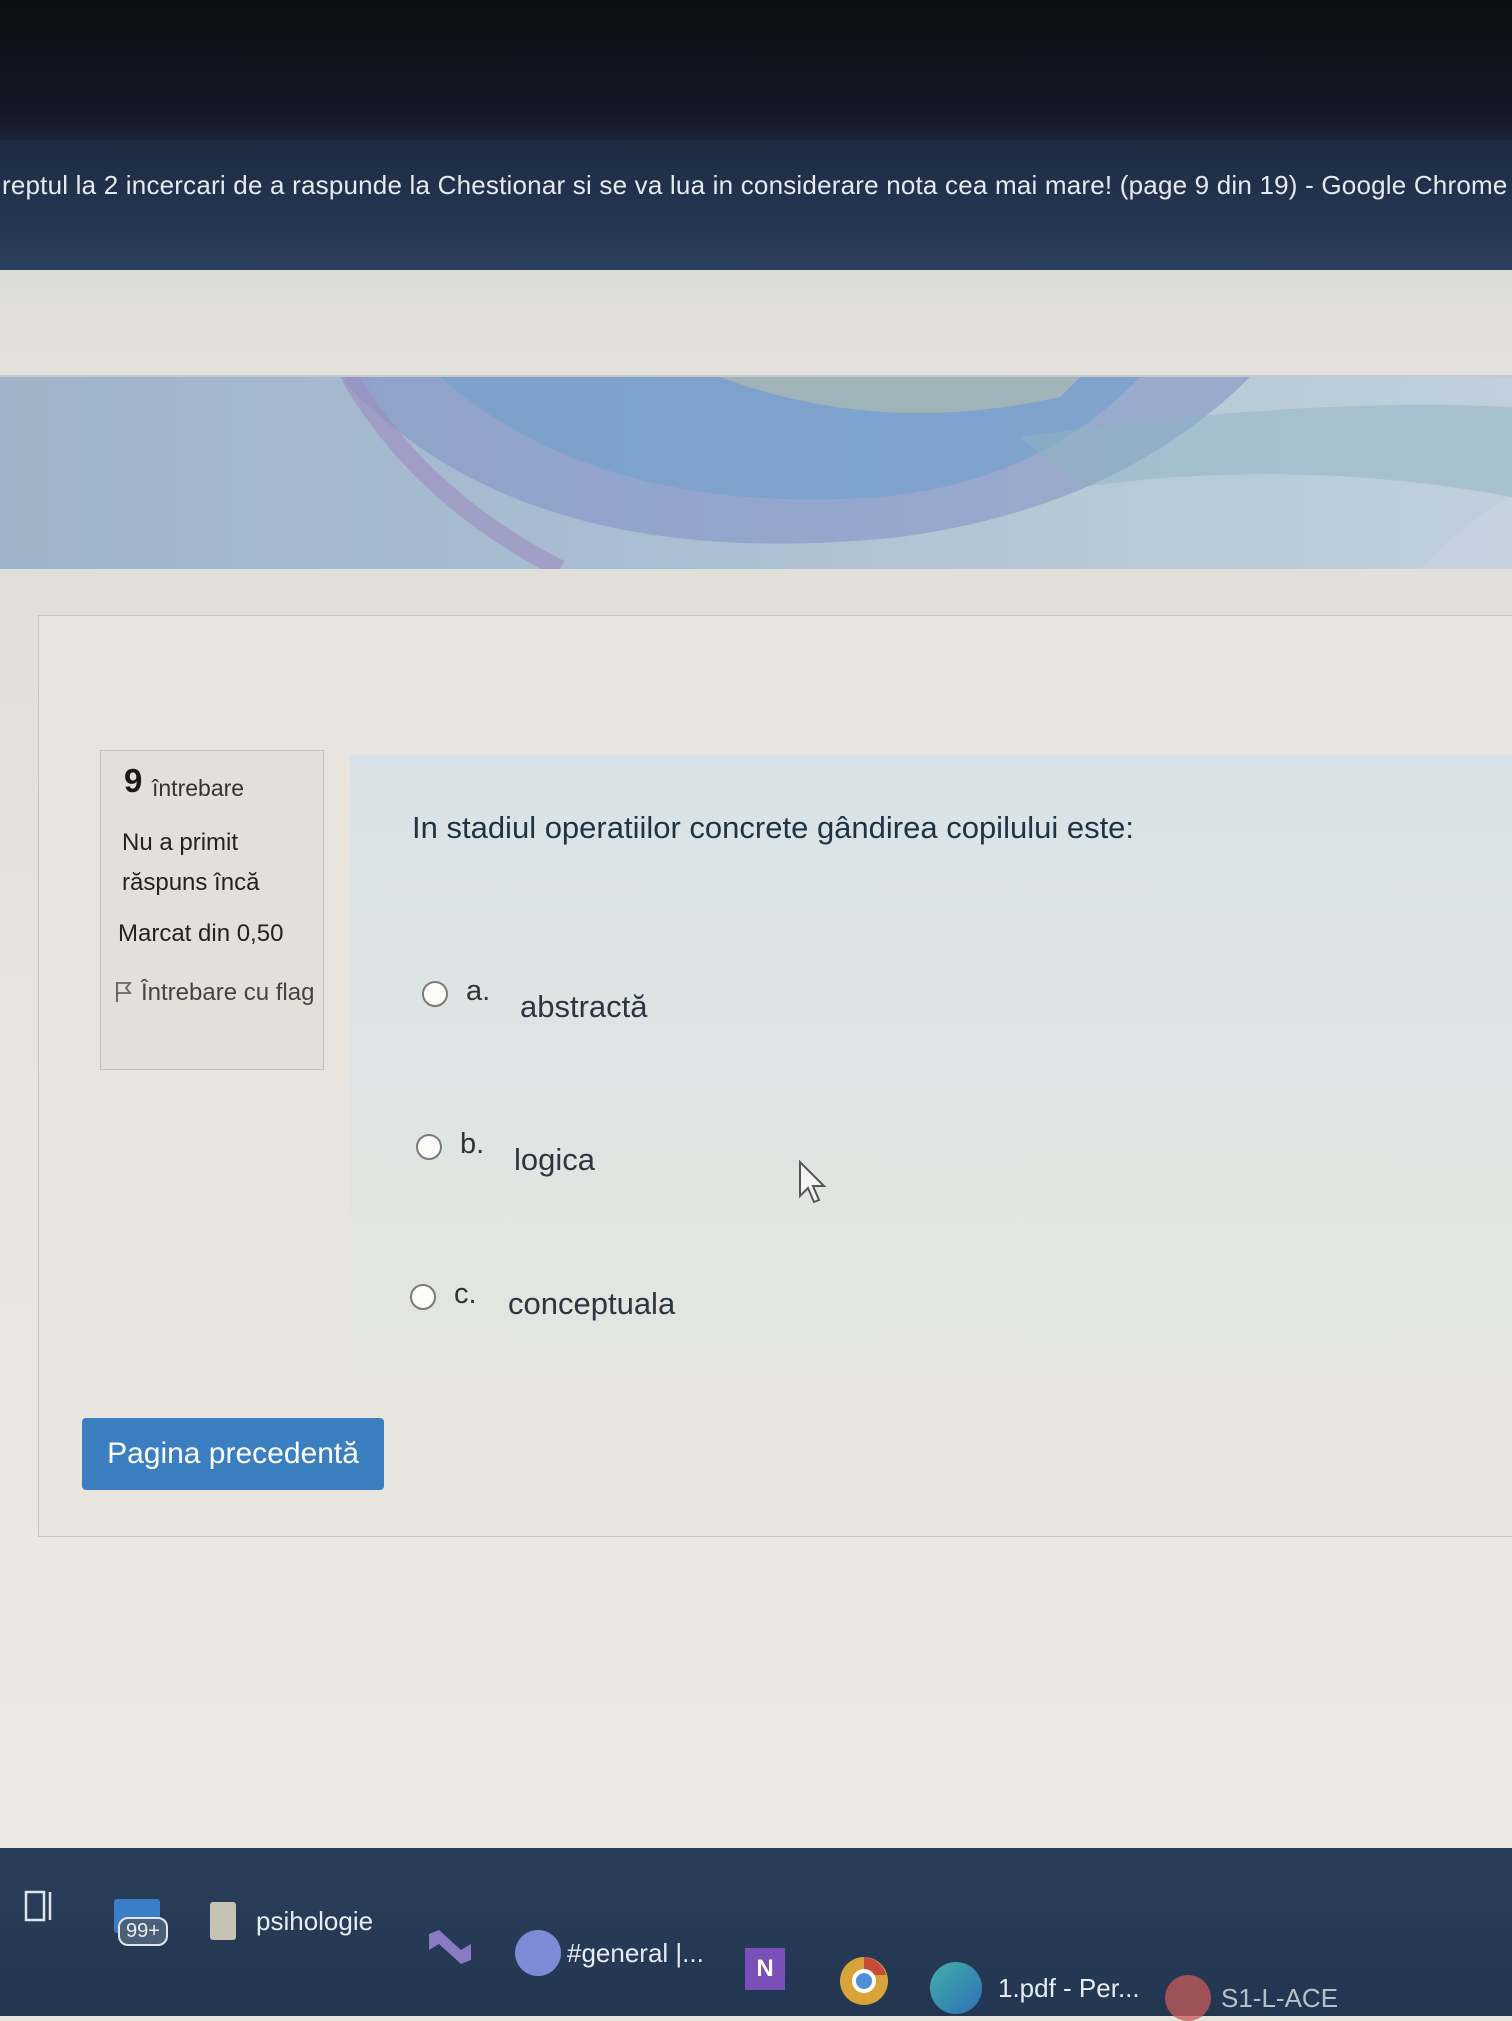 This screenshot has height=2021, width=1512. I want to click on app-icon, so click(1188, 1998).